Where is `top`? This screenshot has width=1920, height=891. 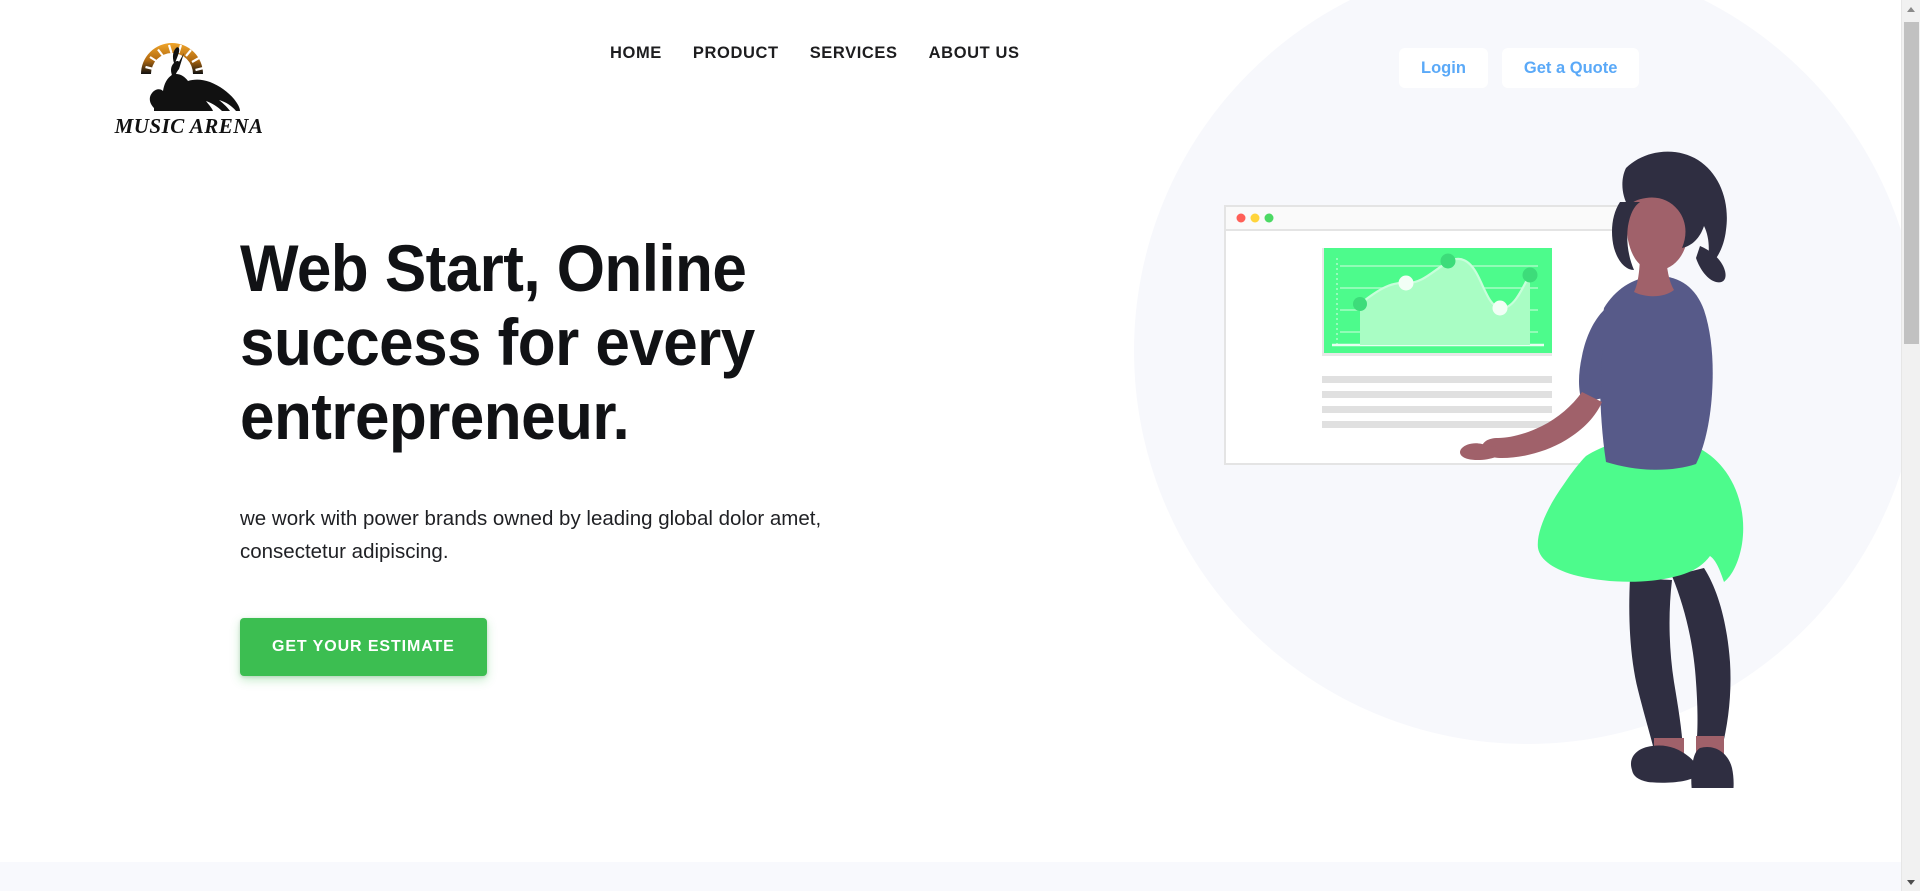 top is located at coordinates (1656, 373).